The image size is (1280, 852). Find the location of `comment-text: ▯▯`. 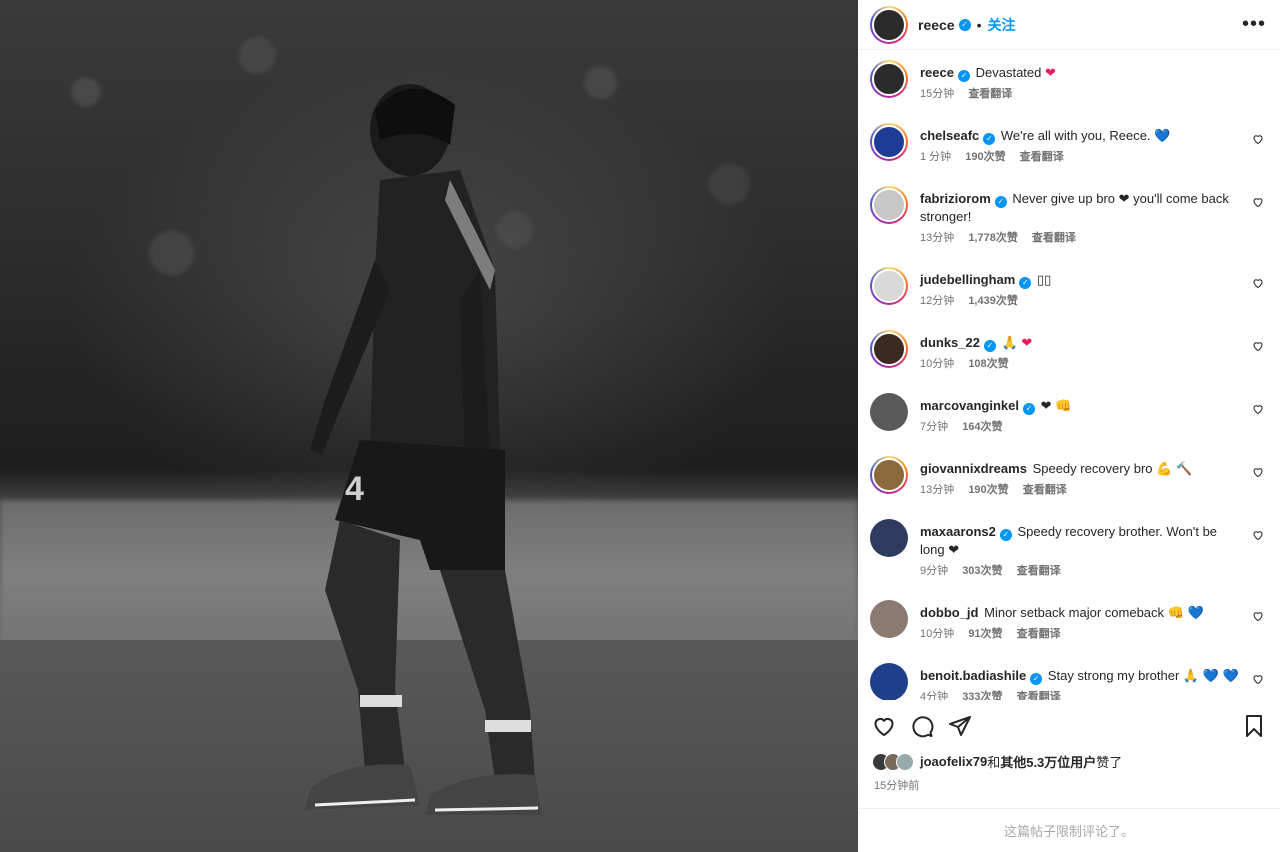

comment-text: ▯▯ is located at coordinates (1044, 279).